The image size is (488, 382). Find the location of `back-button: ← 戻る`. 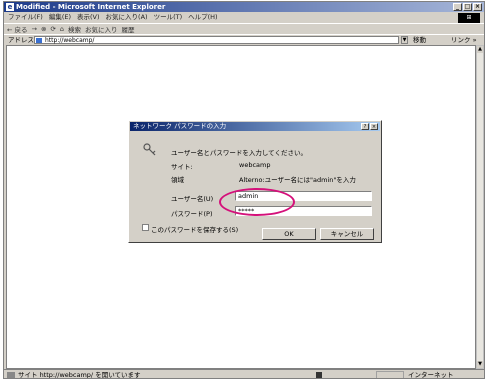

back-button: ← 戻る is located at coordinates (17, 29).